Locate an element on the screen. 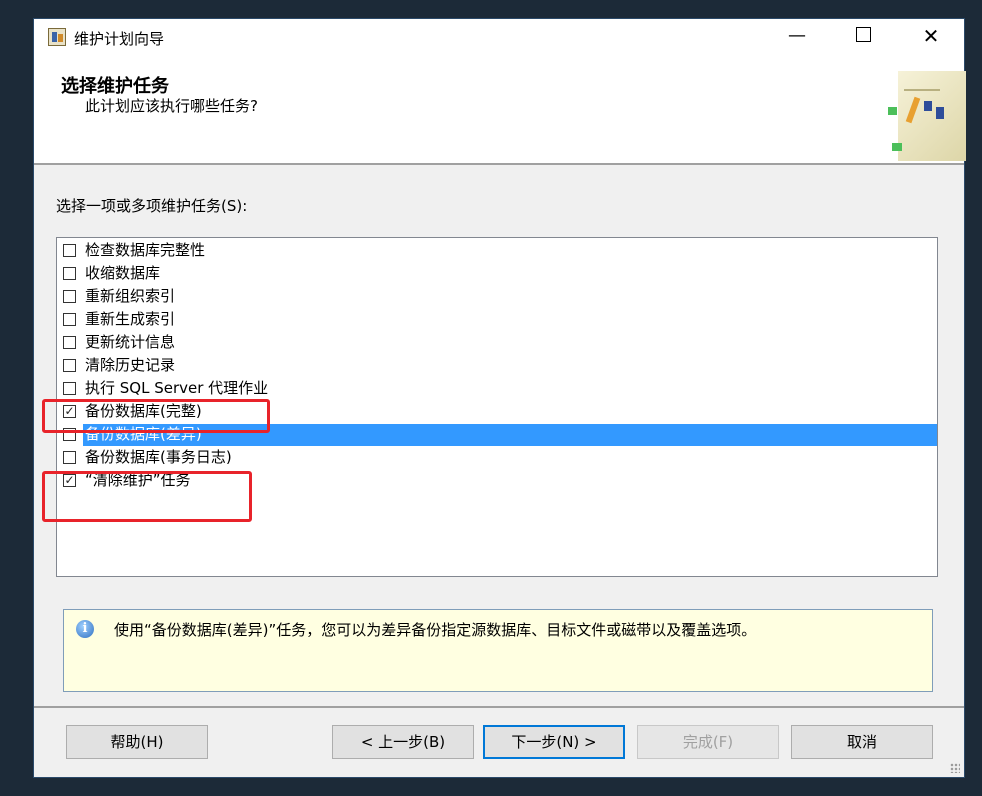 The height and width of the screenshot is (796, 982). task-item: 清除历史记录 is located at coordinates (497, 366).